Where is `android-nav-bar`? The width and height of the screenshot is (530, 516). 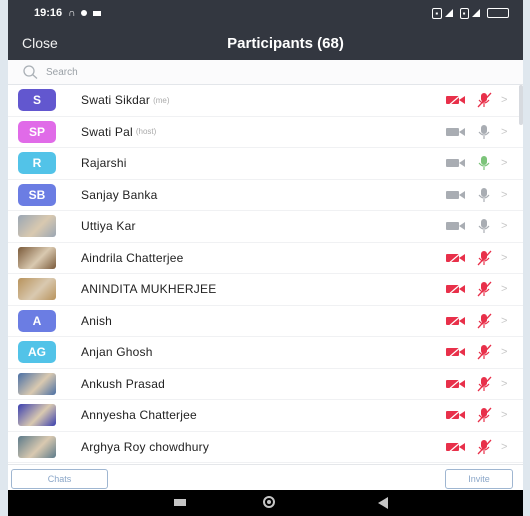 android-nav-bar is located at coordinates (265, 503).